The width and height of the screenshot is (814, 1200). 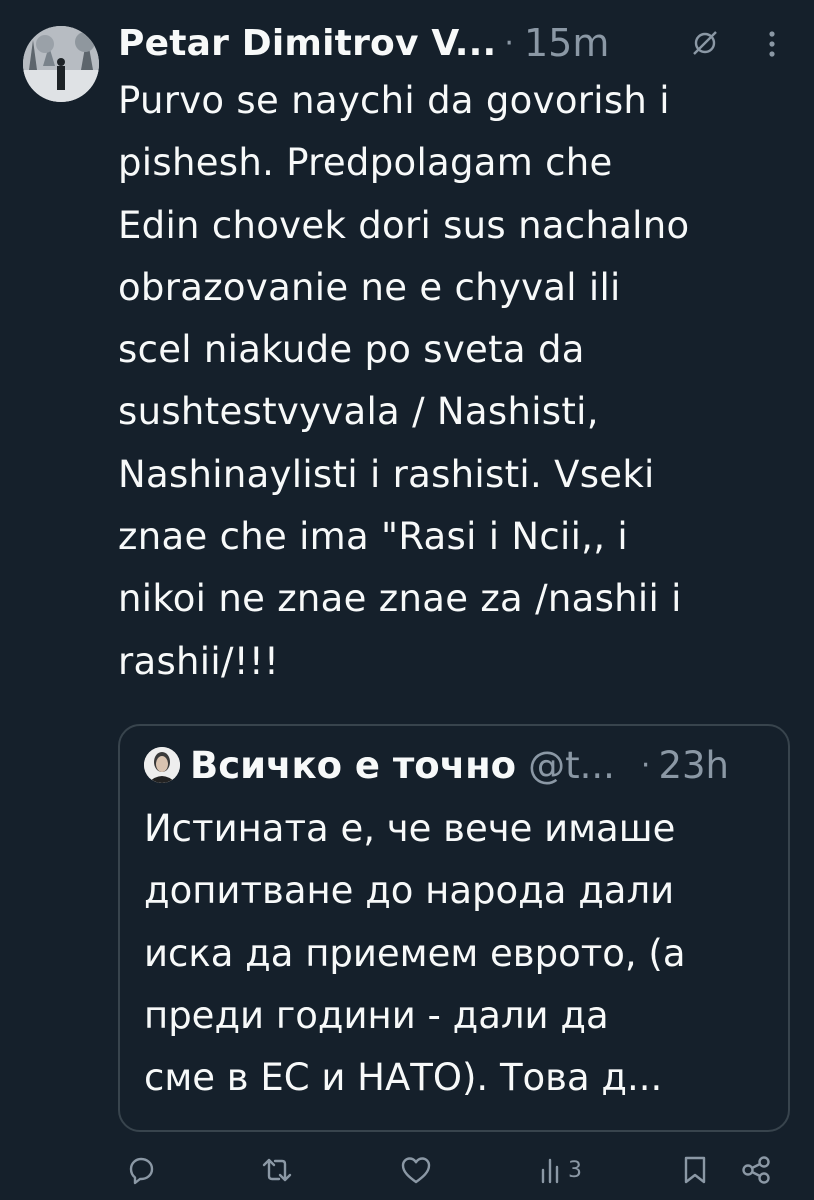 What do you see at coordinates (550, 1171) in the screenshot?
I see `views-icon` at bounding box center [550, 1171].